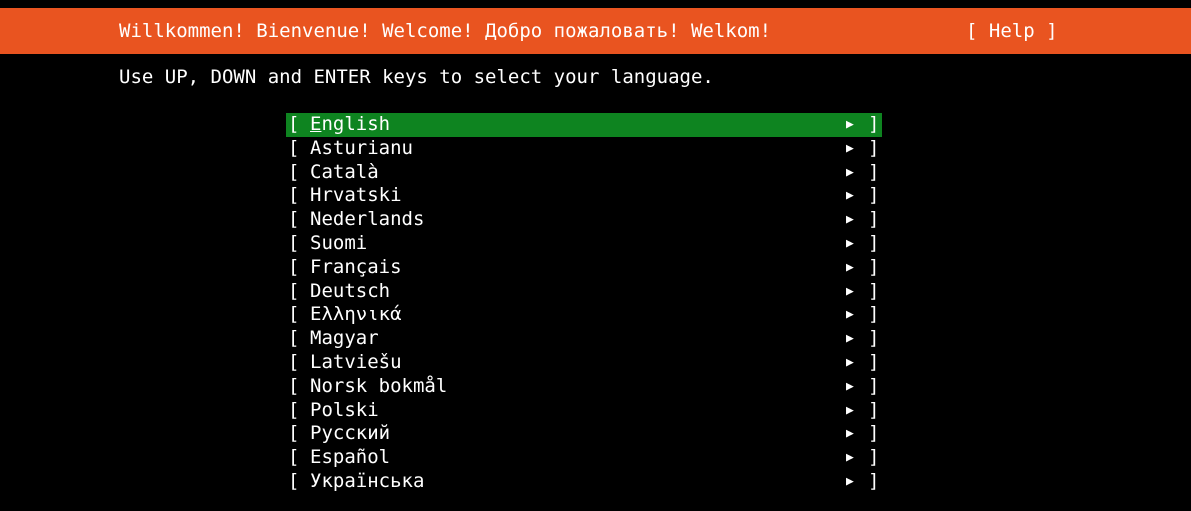 The height and width of the screenshot is (511, 1191). What do you see at coordinates (356, 361) in the screenshot?
I see `language-label: Latviešu` at bounding box center [356, 361].